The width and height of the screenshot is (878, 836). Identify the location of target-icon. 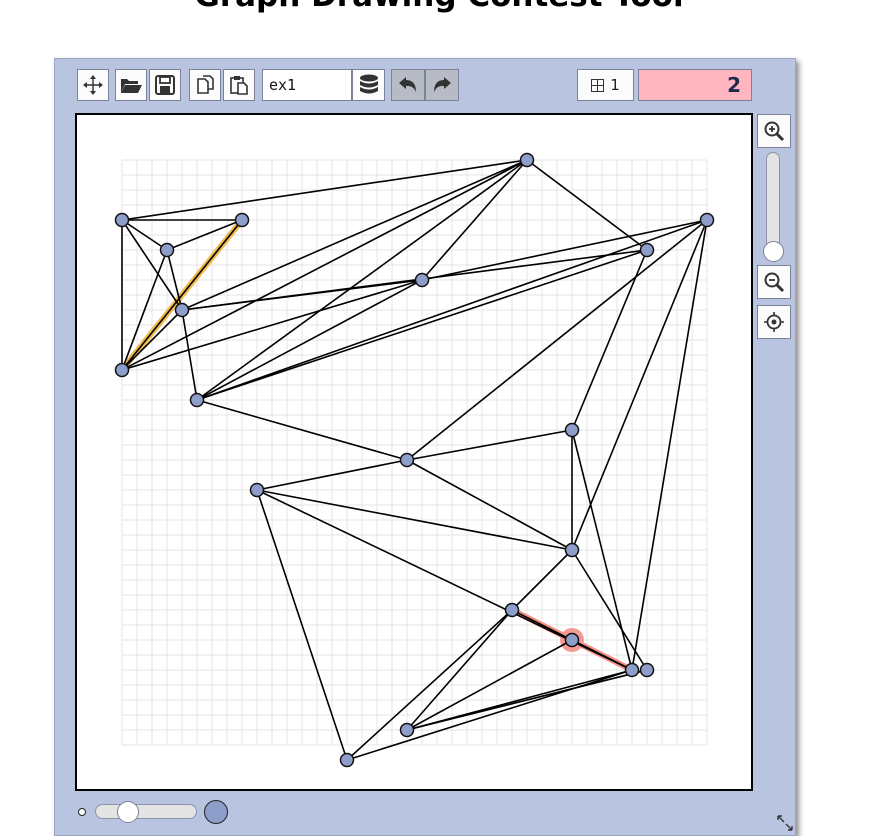
(774, 322).